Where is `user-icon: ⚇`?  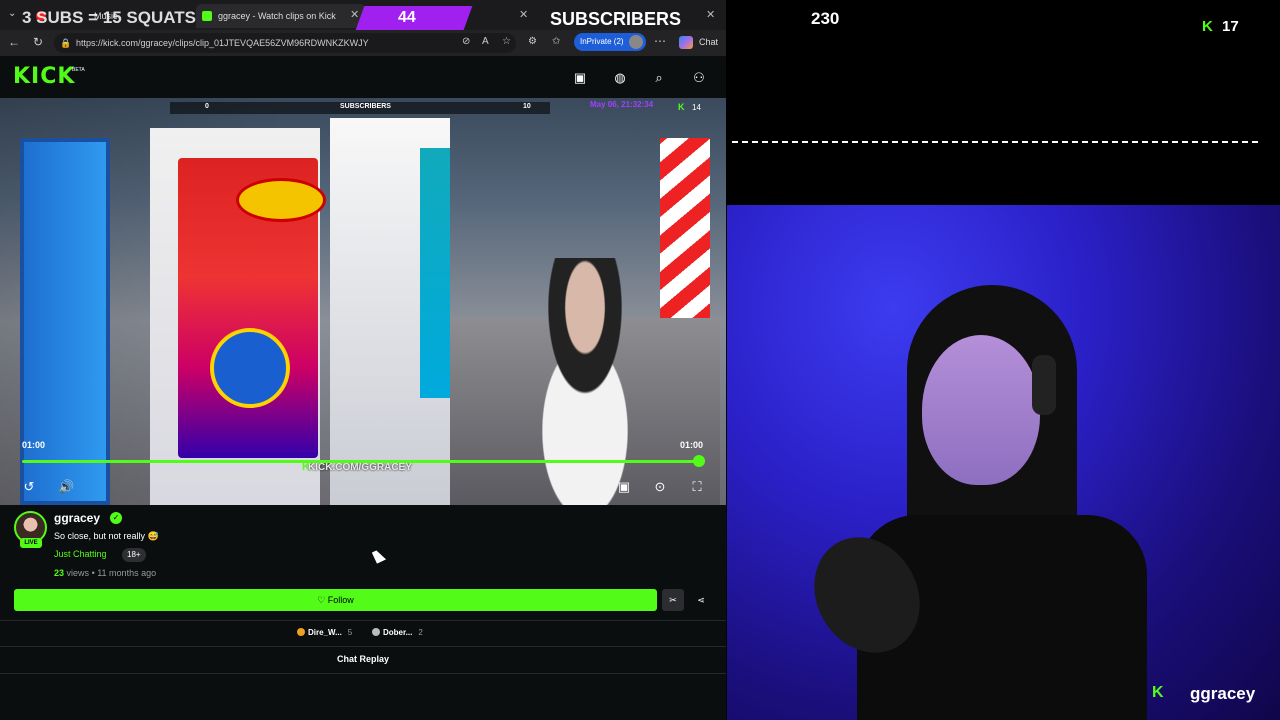
user-icon: ⚇ is located at coordinates (699, 78).